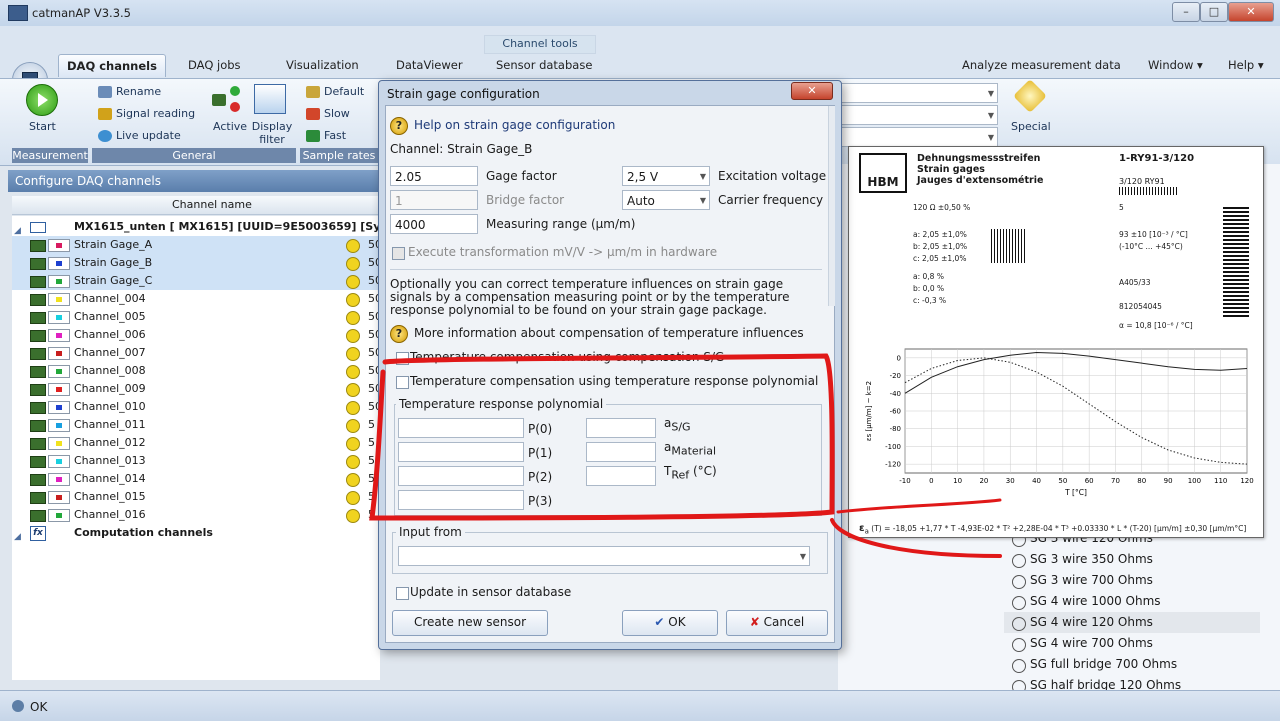 The height and width of the screenshot is (721, 1280). What do you see at coordinates (1175, 65) in the screenshot?
I see `window-menu: Window ▾` at bounding box center [1175, 65].